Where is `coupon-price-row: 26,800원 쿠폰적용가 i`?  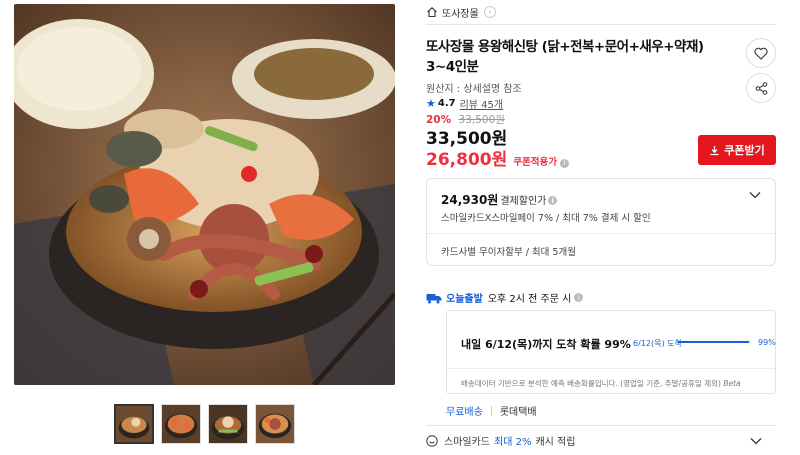 coupon-price-row: 26,800원 쿠폰적용가 i is located at coordinates (497, 157).